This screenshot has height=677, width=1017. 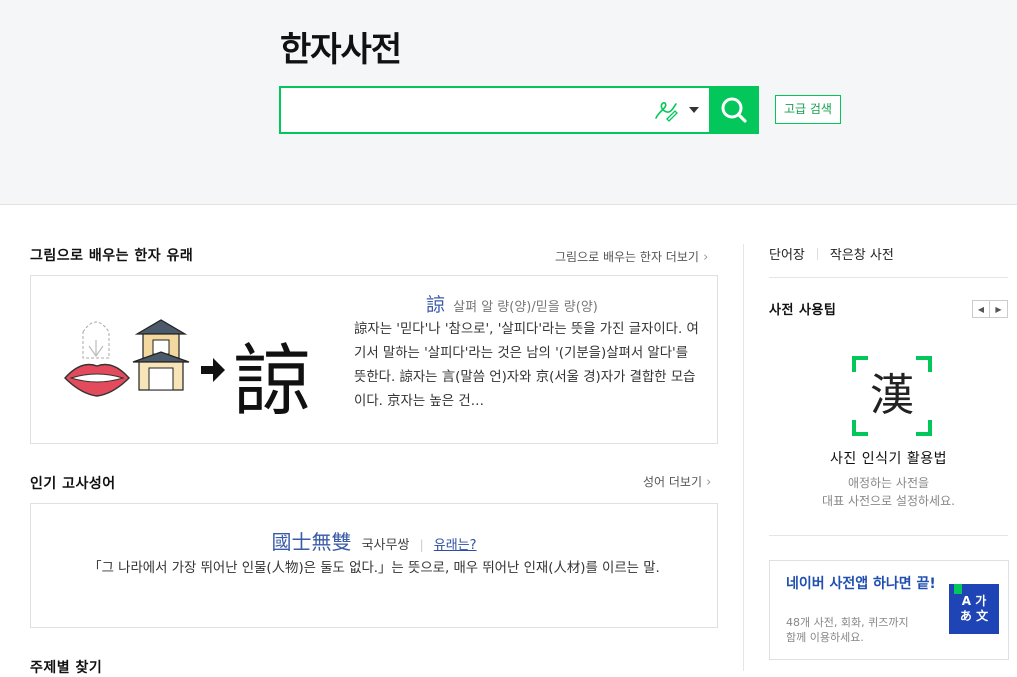 I want to click on search-icon, so click(x=734, y=110).